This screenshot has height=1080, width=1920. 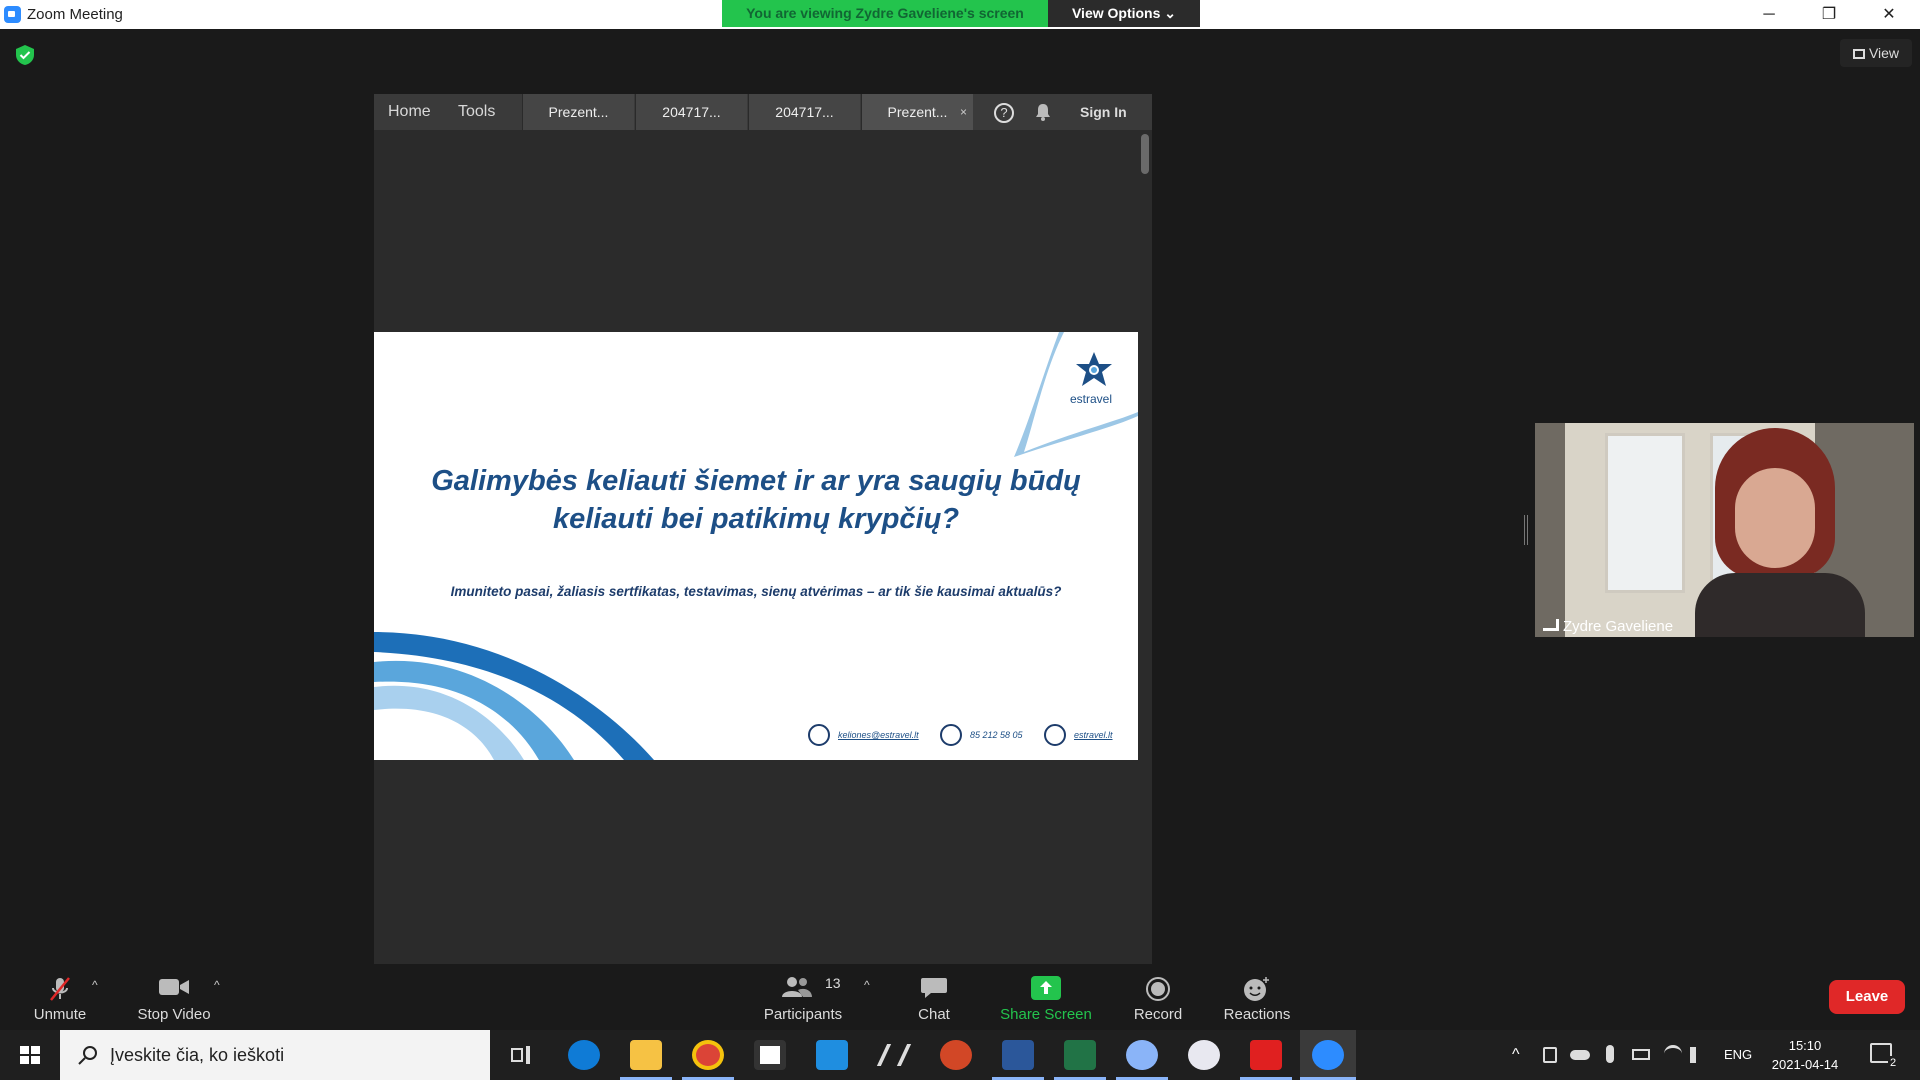 What do you see at coordinates (878, 735) in the screenshot?
I see `contact-email: keliones@estravel.lt` at bounding box center [878, 735].